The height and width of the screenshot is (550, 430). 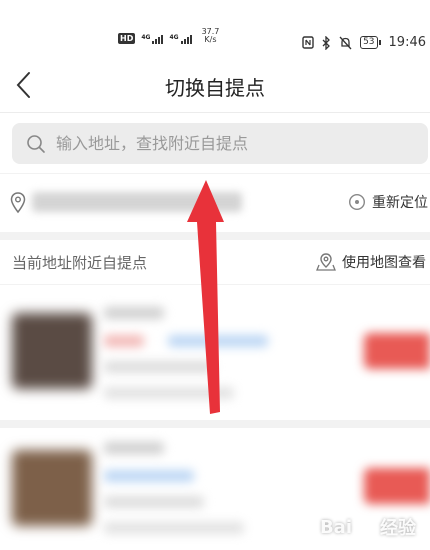 I want to click on locate-target-icon, so click(x=357, y=202).